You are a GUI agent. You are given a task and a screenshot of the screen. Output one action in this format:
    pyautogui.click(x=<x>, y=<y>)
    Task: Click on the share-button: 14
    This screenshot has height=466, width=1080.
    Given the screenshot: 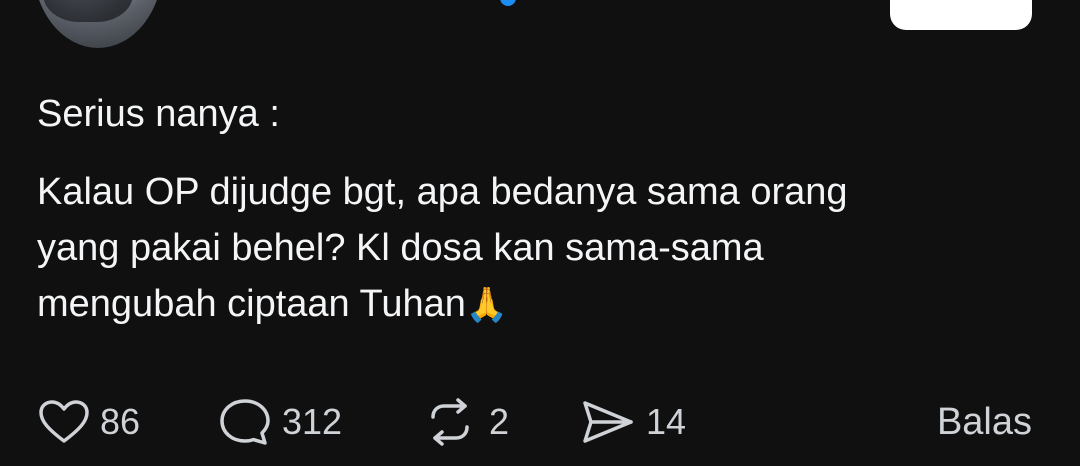 What is the action you would take?
    pyautogui.click(x=633, y=422)
    